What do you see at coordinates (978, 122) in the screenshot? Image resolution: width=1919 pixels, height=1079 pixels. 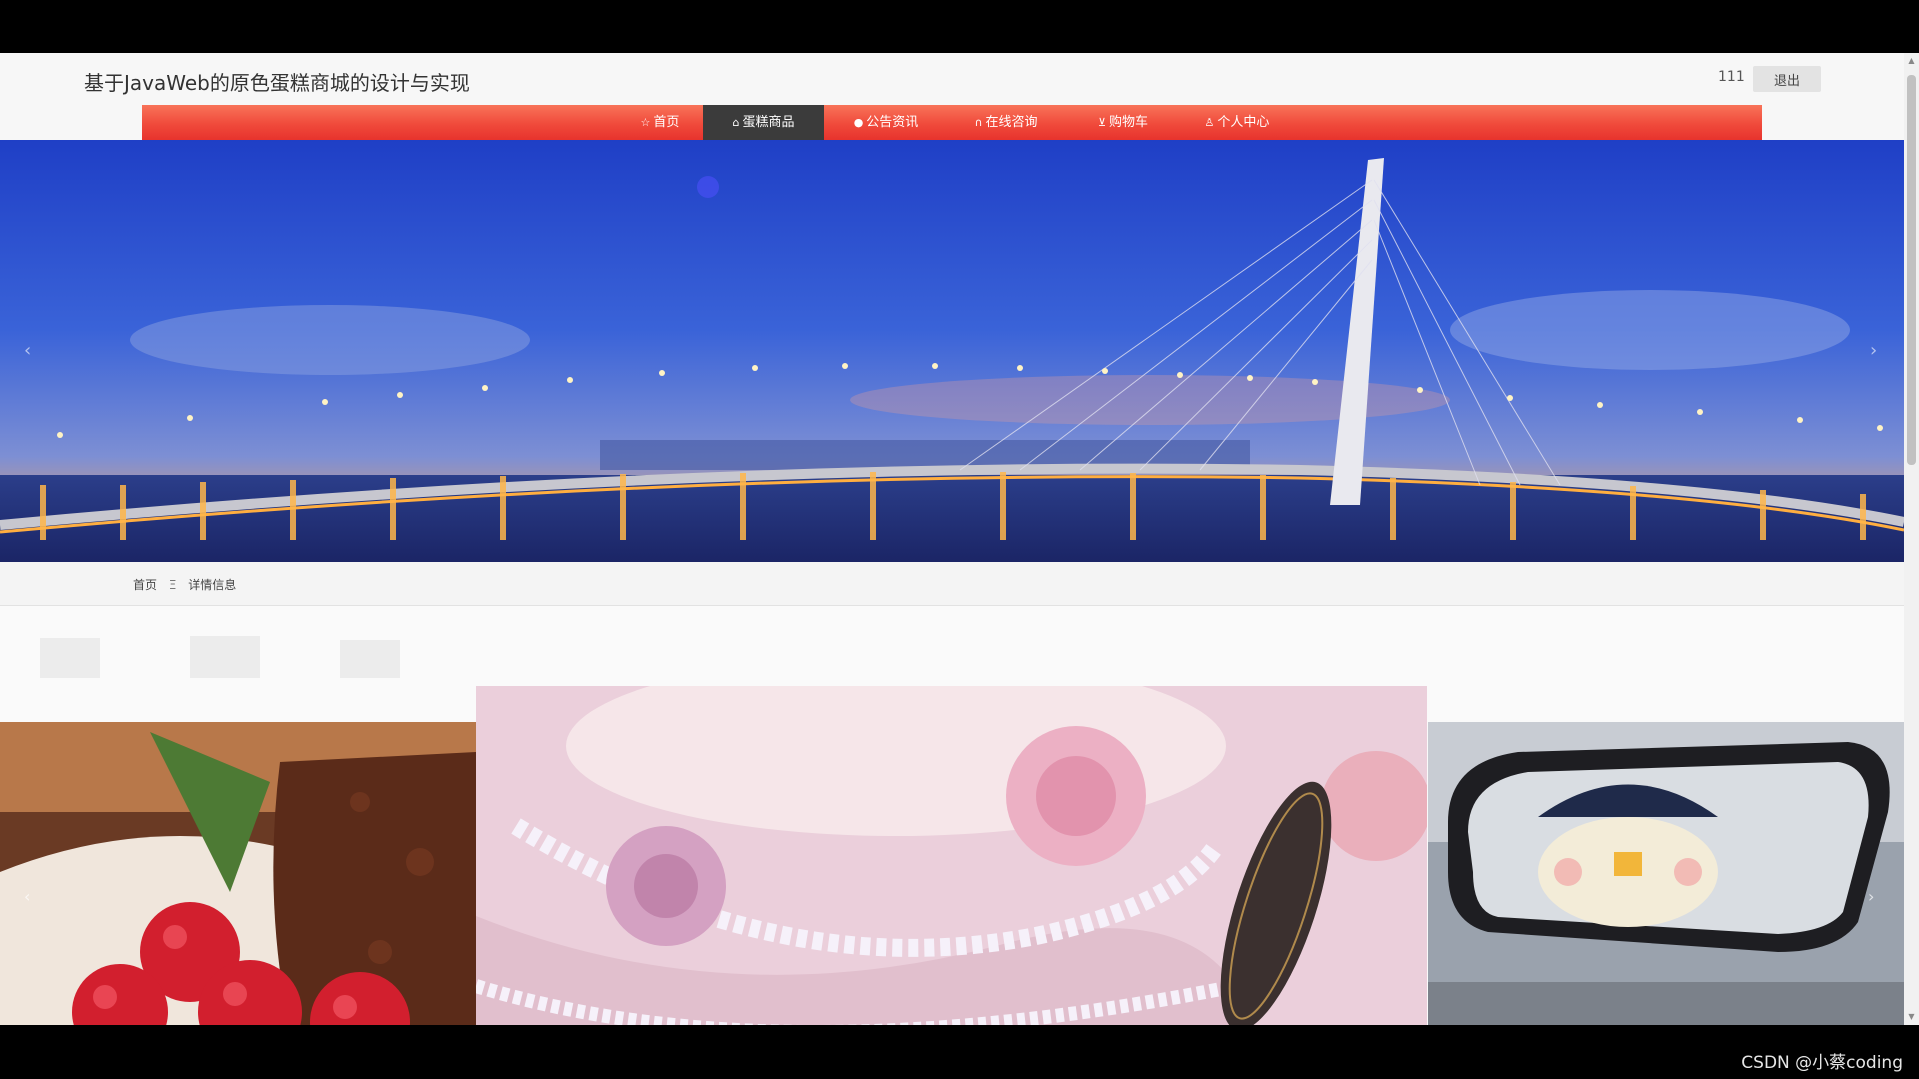 I see `headset-icon: ∩` at bounding box center [978, 122].